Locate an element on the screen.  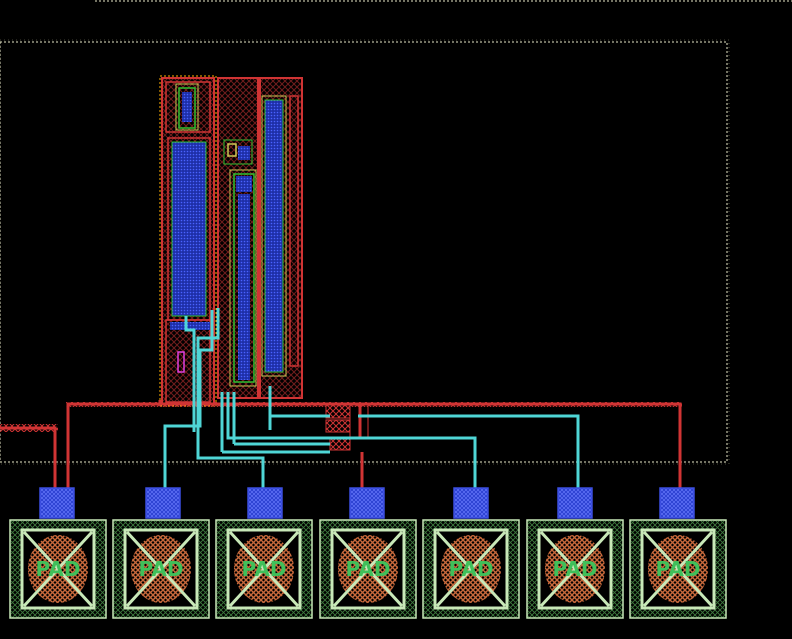
device-left is located at coordinates (188, 241).